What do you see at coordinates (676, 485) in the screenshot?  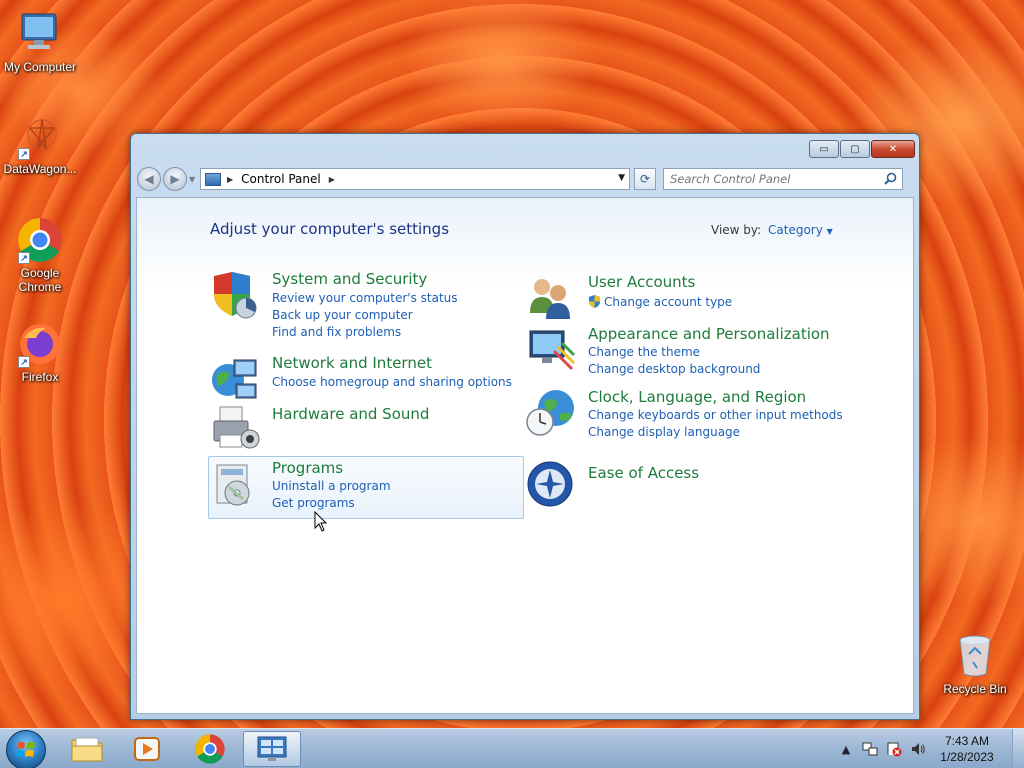 I see `category-ease-of-access: Ease of Access` at bounding box center [676, 485].